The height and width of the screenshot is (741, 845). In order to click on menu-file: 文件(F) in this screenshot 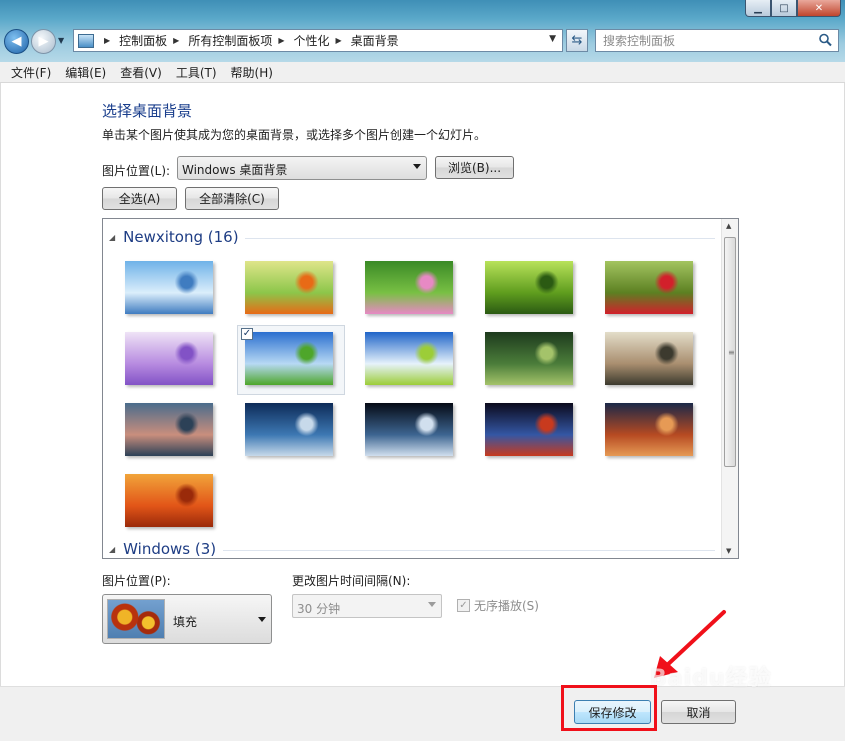, I will do `click(31, 72)`.